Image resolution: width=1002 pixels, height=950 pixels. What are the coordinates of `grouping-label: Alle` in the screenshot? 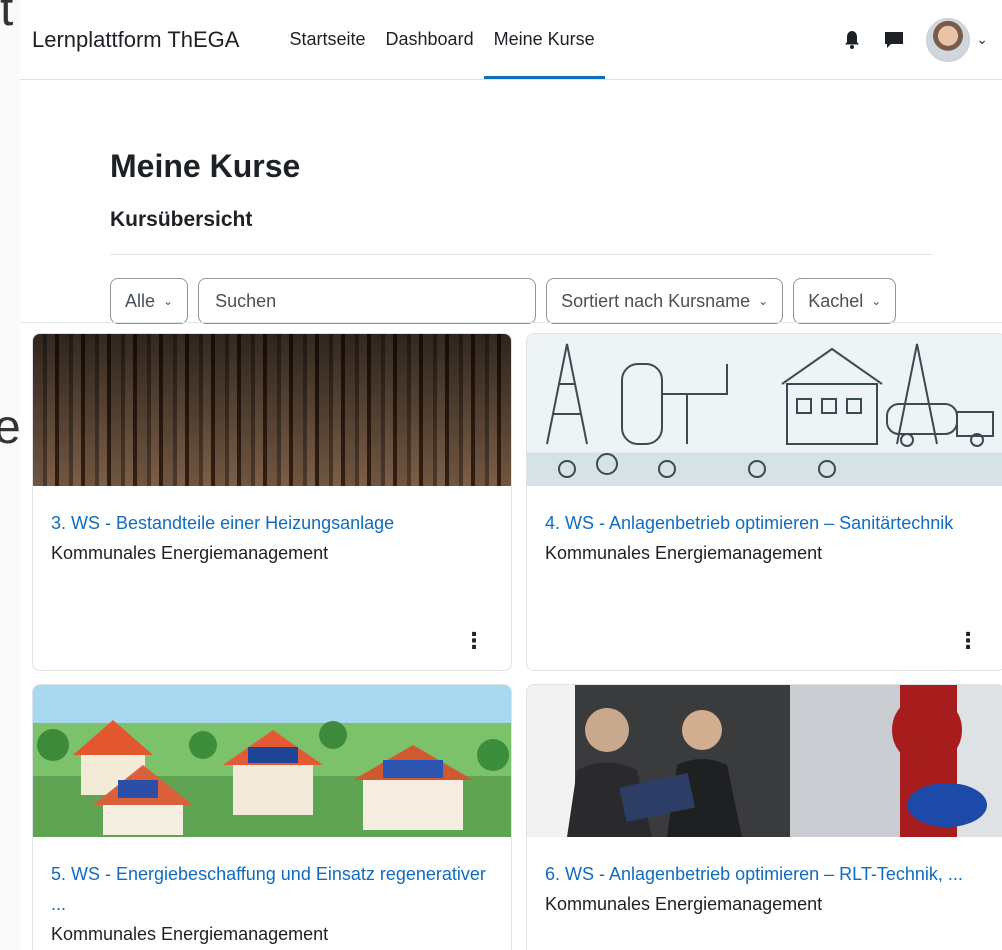 It's located at (140, 300).